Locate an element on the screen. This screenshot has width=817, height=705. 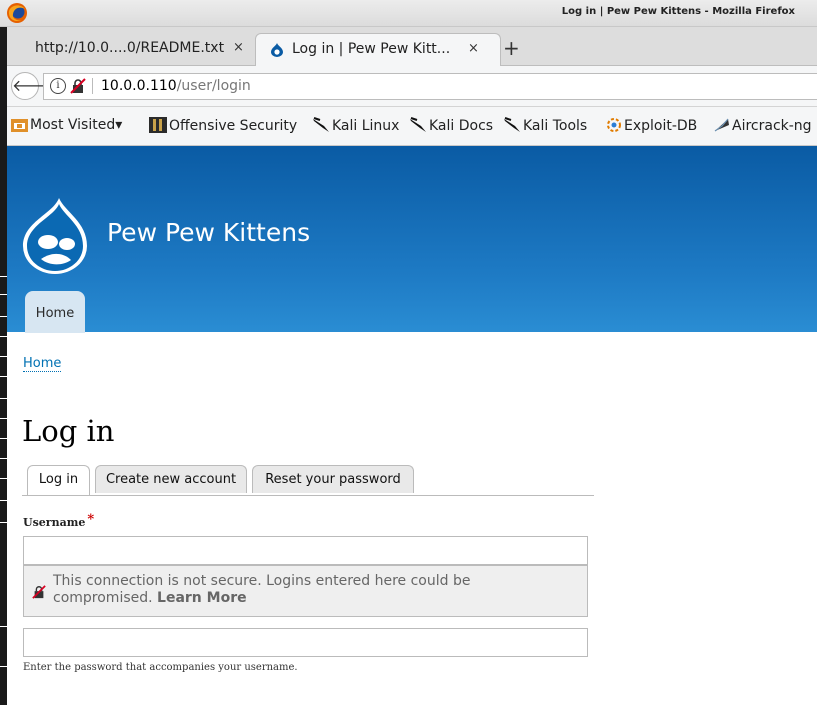
username-input is located at coordinates (305, 550).